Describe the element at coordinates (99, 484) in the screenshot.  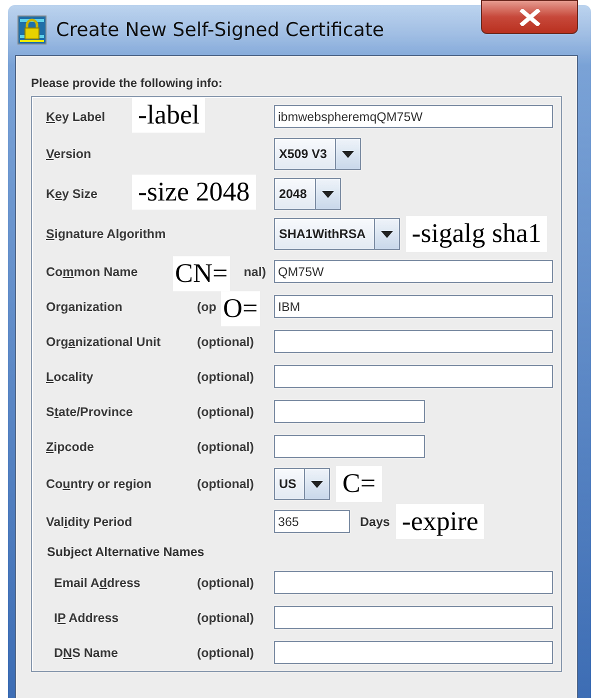
I see `field-label: Country or region` at that location.